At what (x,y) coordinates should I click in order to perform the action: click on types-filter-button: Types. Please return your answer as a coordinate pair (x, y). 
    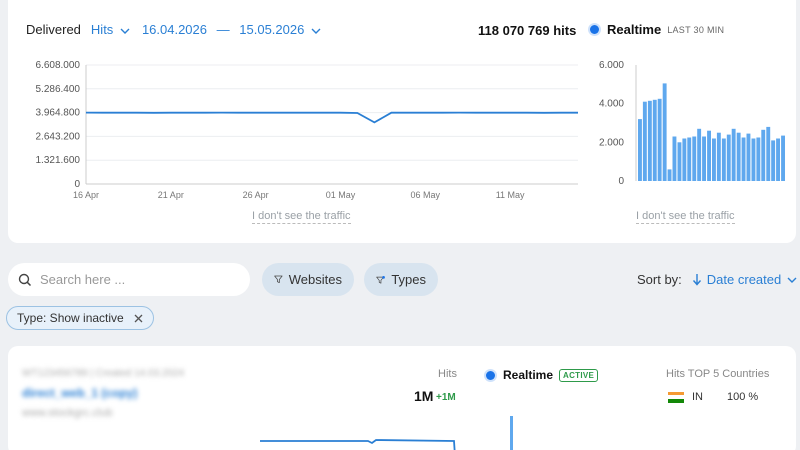
    Looking at the image, I should click on (401, 279).